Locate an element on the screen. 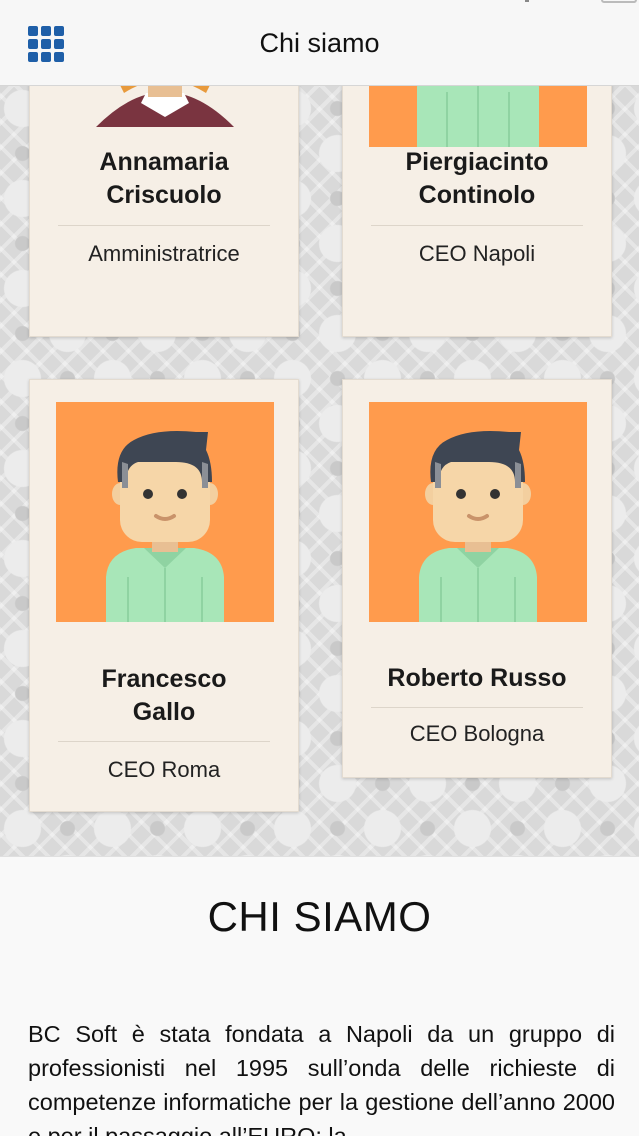 Image resolution: width=639 pixels, height=1136 pixels. member-name: Francesco Gallo is located at coordinates (164, 695).